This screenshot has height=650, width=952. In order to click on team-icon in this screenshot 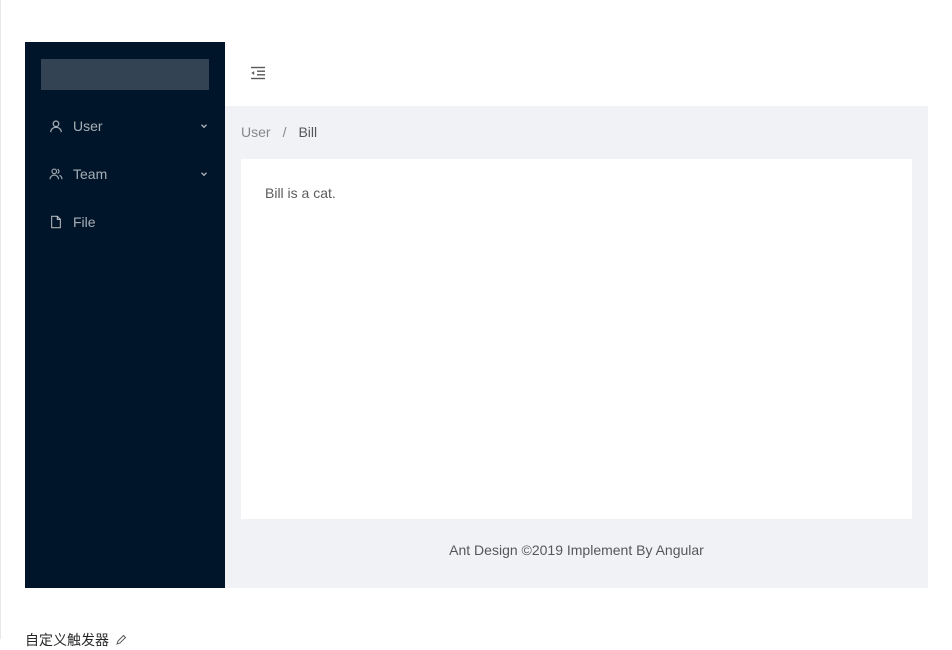, I will do `click(56, 174)`.